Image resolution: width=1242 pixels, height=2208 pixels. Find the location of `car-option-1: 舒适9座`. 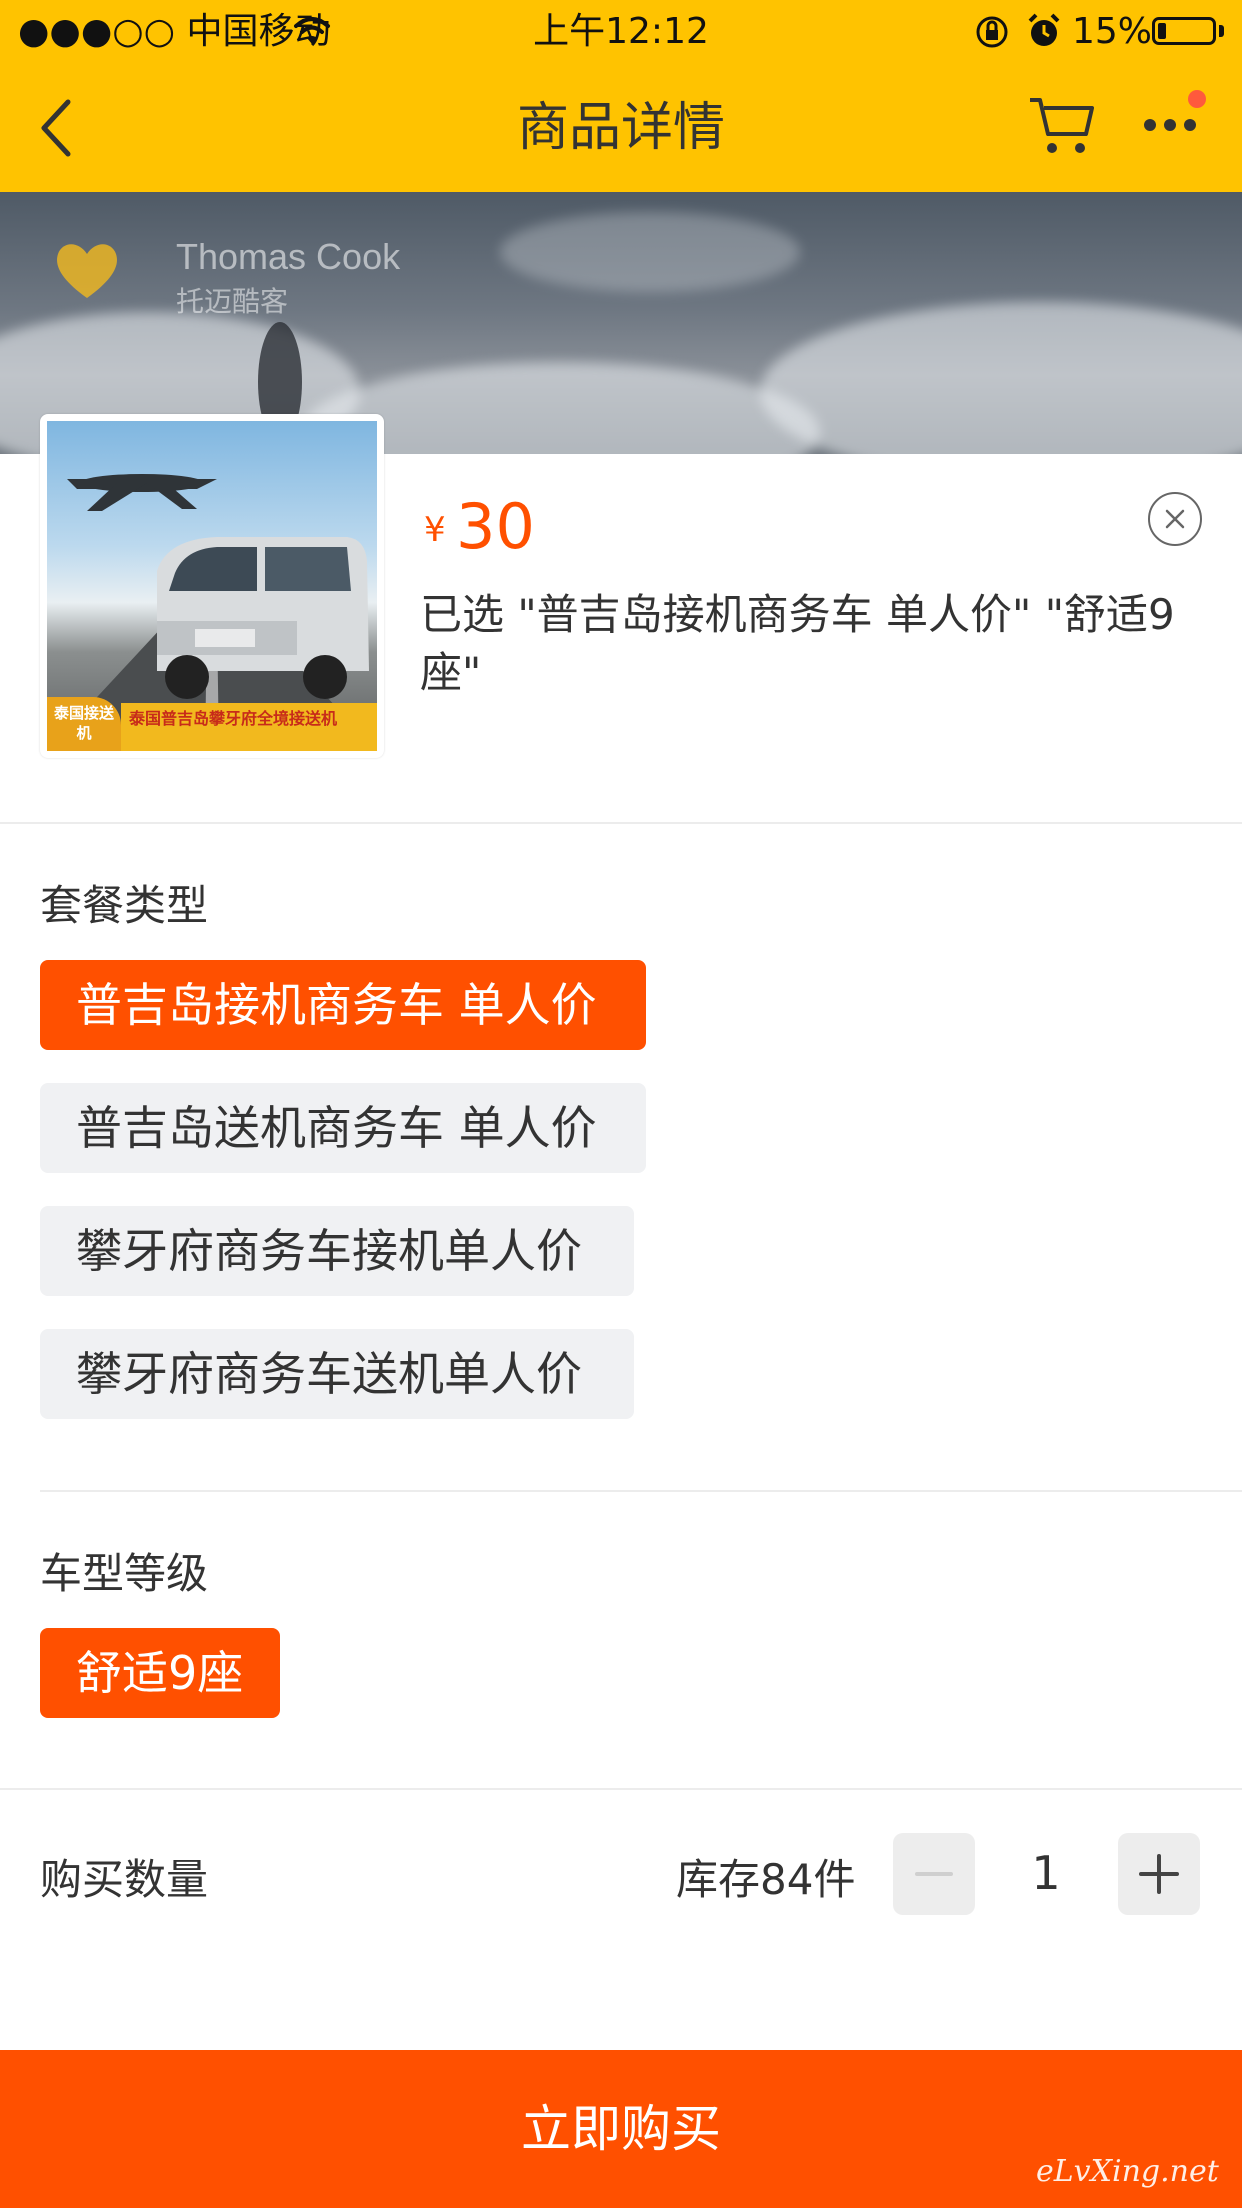

car-option-1: 舒适9座 is located at coordinates (160, 1673).